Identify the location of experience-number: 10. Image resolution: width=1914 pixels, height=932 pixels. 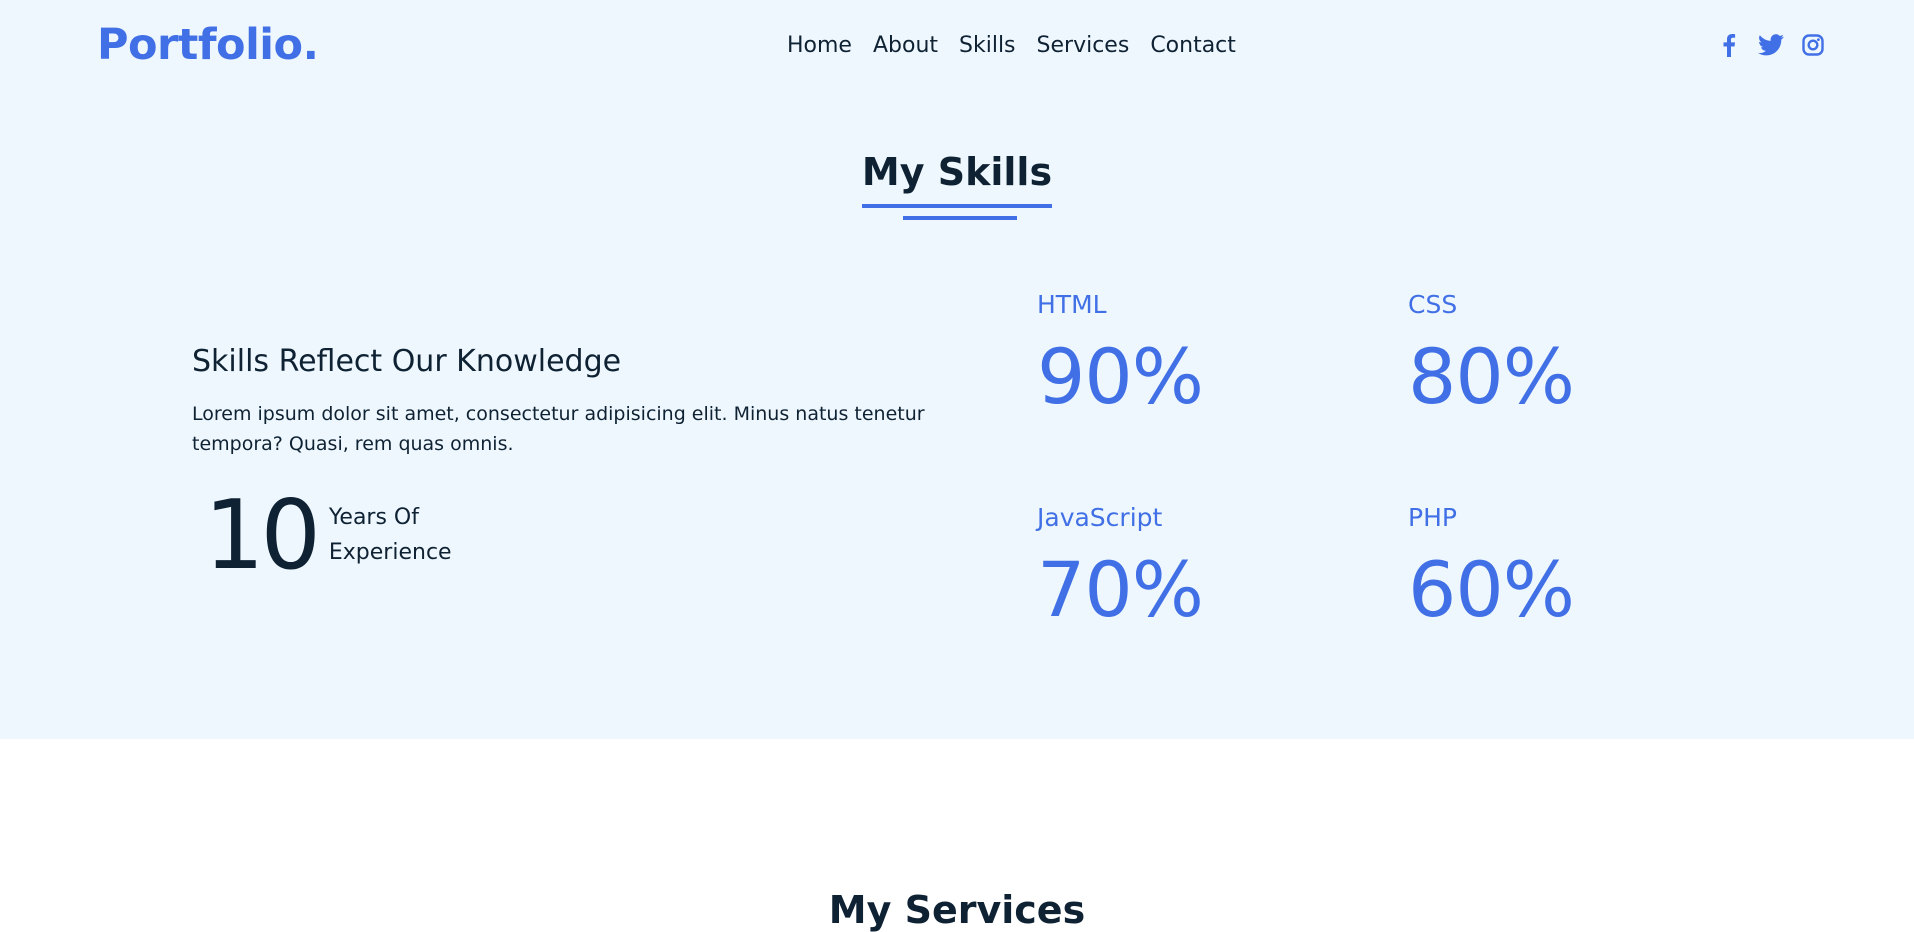
(262, 536).